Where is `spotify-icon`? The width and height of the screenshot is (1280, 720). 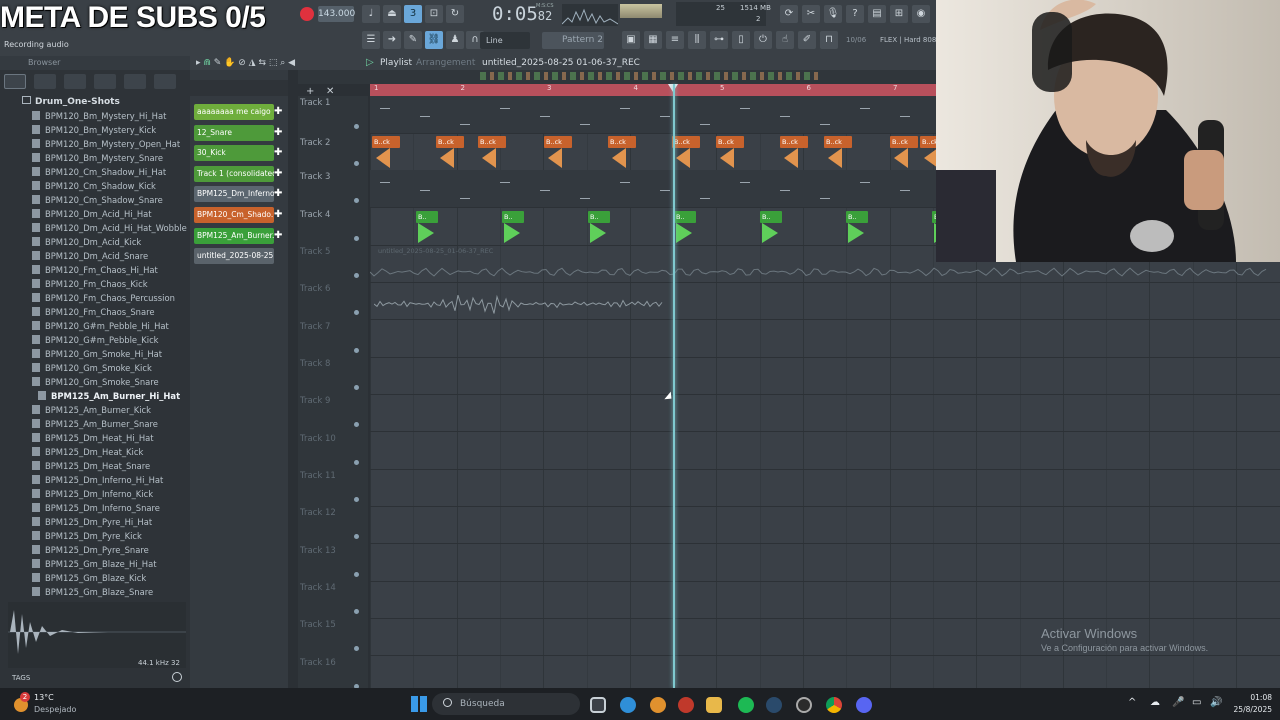
spotify-icon is located at coordinates (746, 705).